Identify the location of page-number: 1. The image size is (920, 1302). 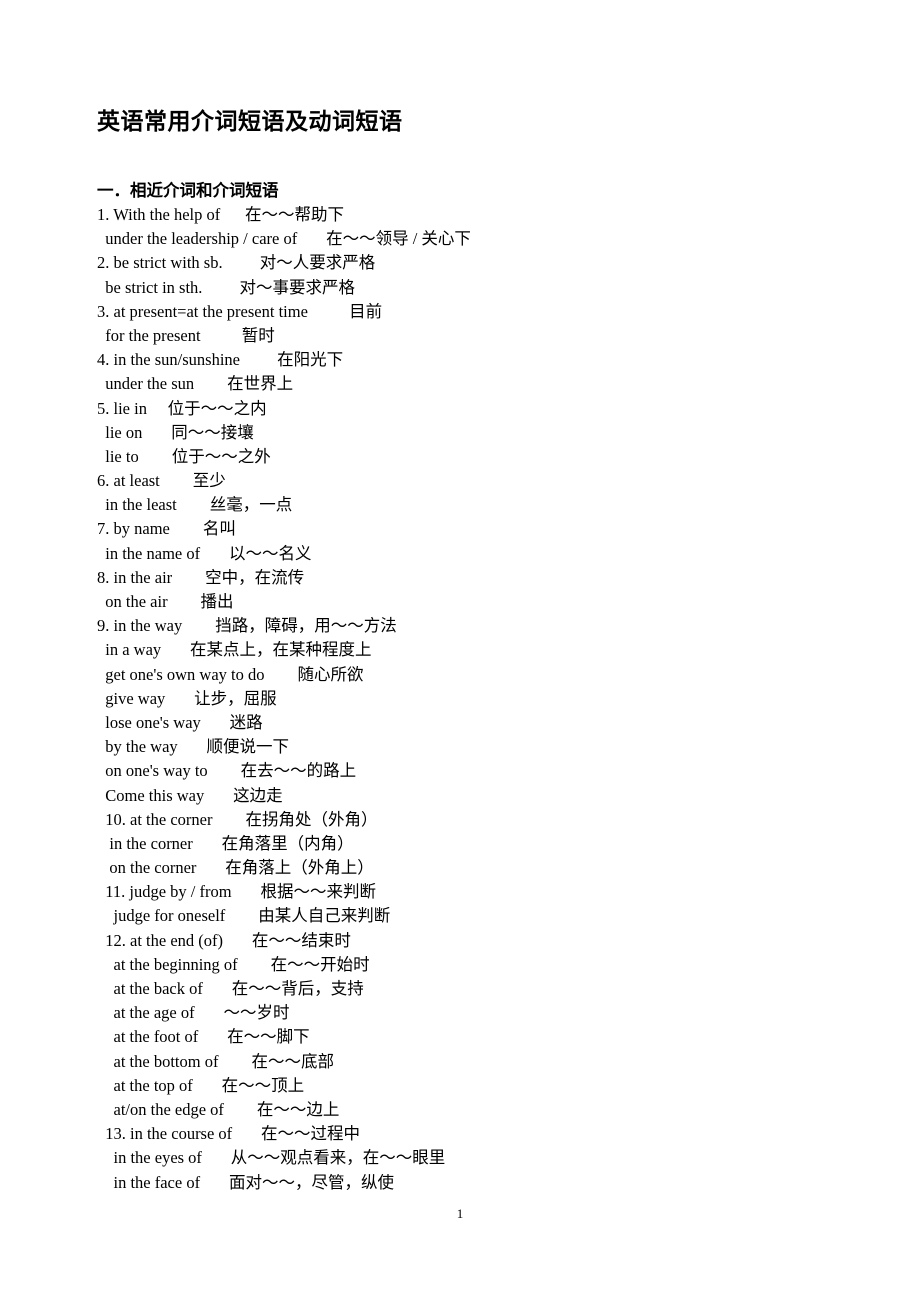
(460, 1213).